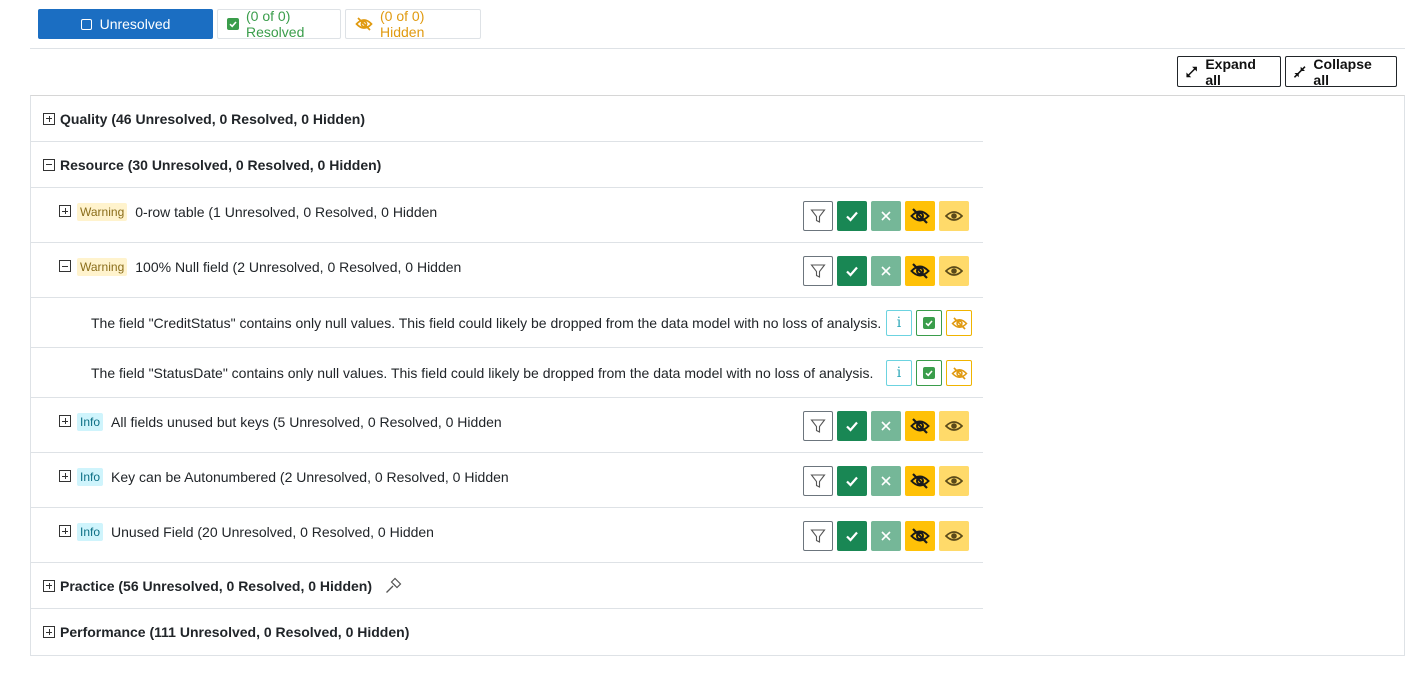  Describe the element at coordinates (275, 24) in the screenshot. I see `tab-resolved-label: (0 of 0) Resolved` at that location.